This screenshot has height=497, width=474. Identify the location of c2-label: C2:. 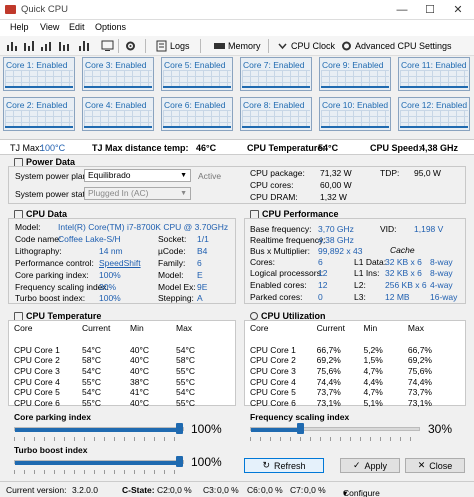
(164, 490).